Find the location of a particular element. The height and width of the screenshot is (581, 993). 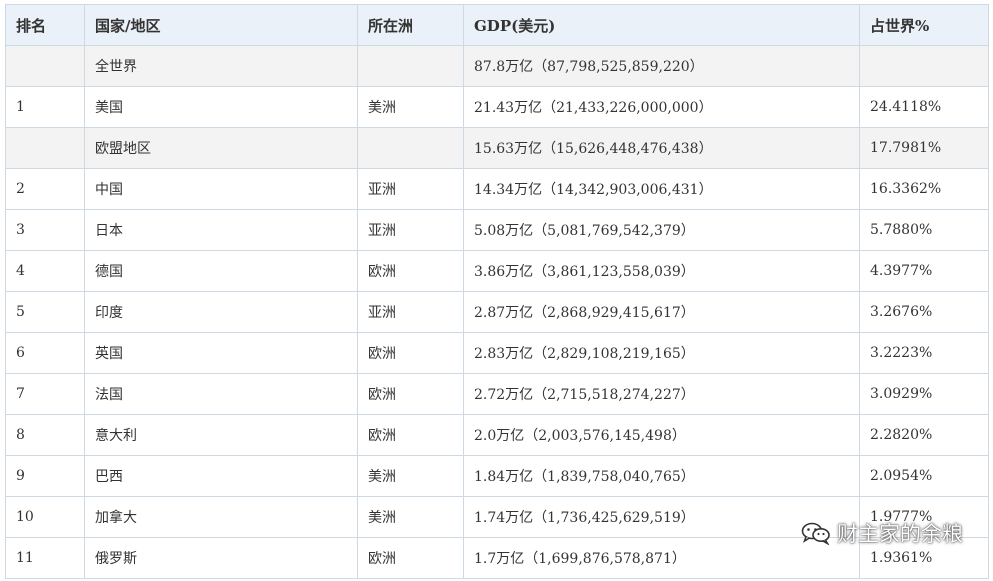

cell-rank: 4 is located at coordinates (45, 271).